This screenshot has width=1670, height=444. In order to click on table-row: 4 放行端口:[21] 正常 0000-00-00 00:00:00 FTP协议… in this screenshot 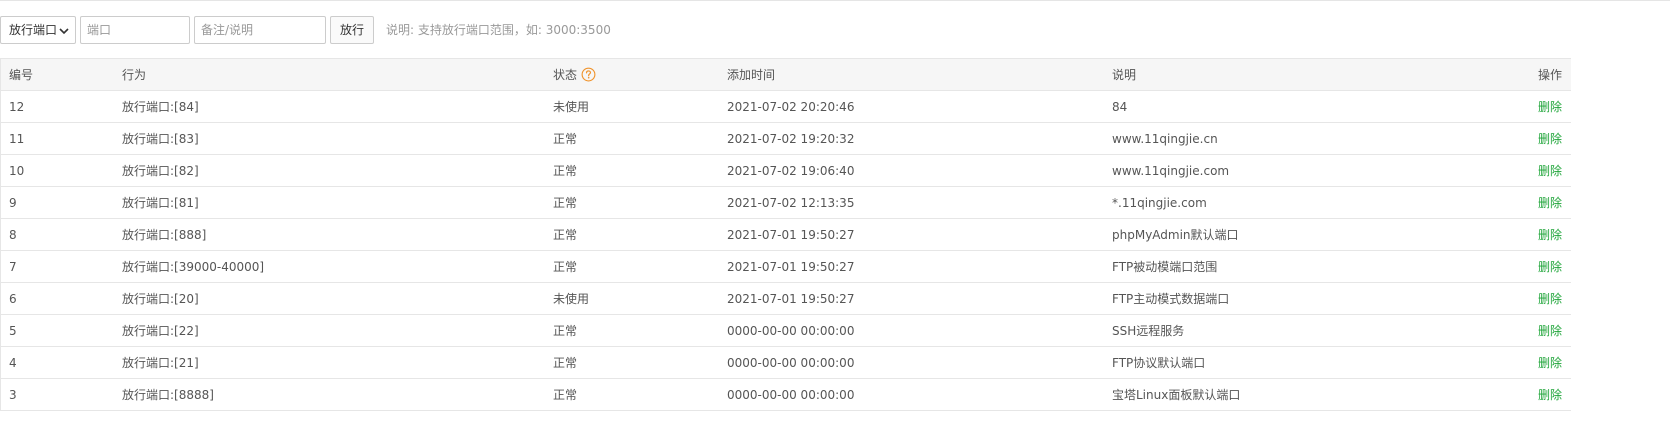, I will do `click(785, 362)`.